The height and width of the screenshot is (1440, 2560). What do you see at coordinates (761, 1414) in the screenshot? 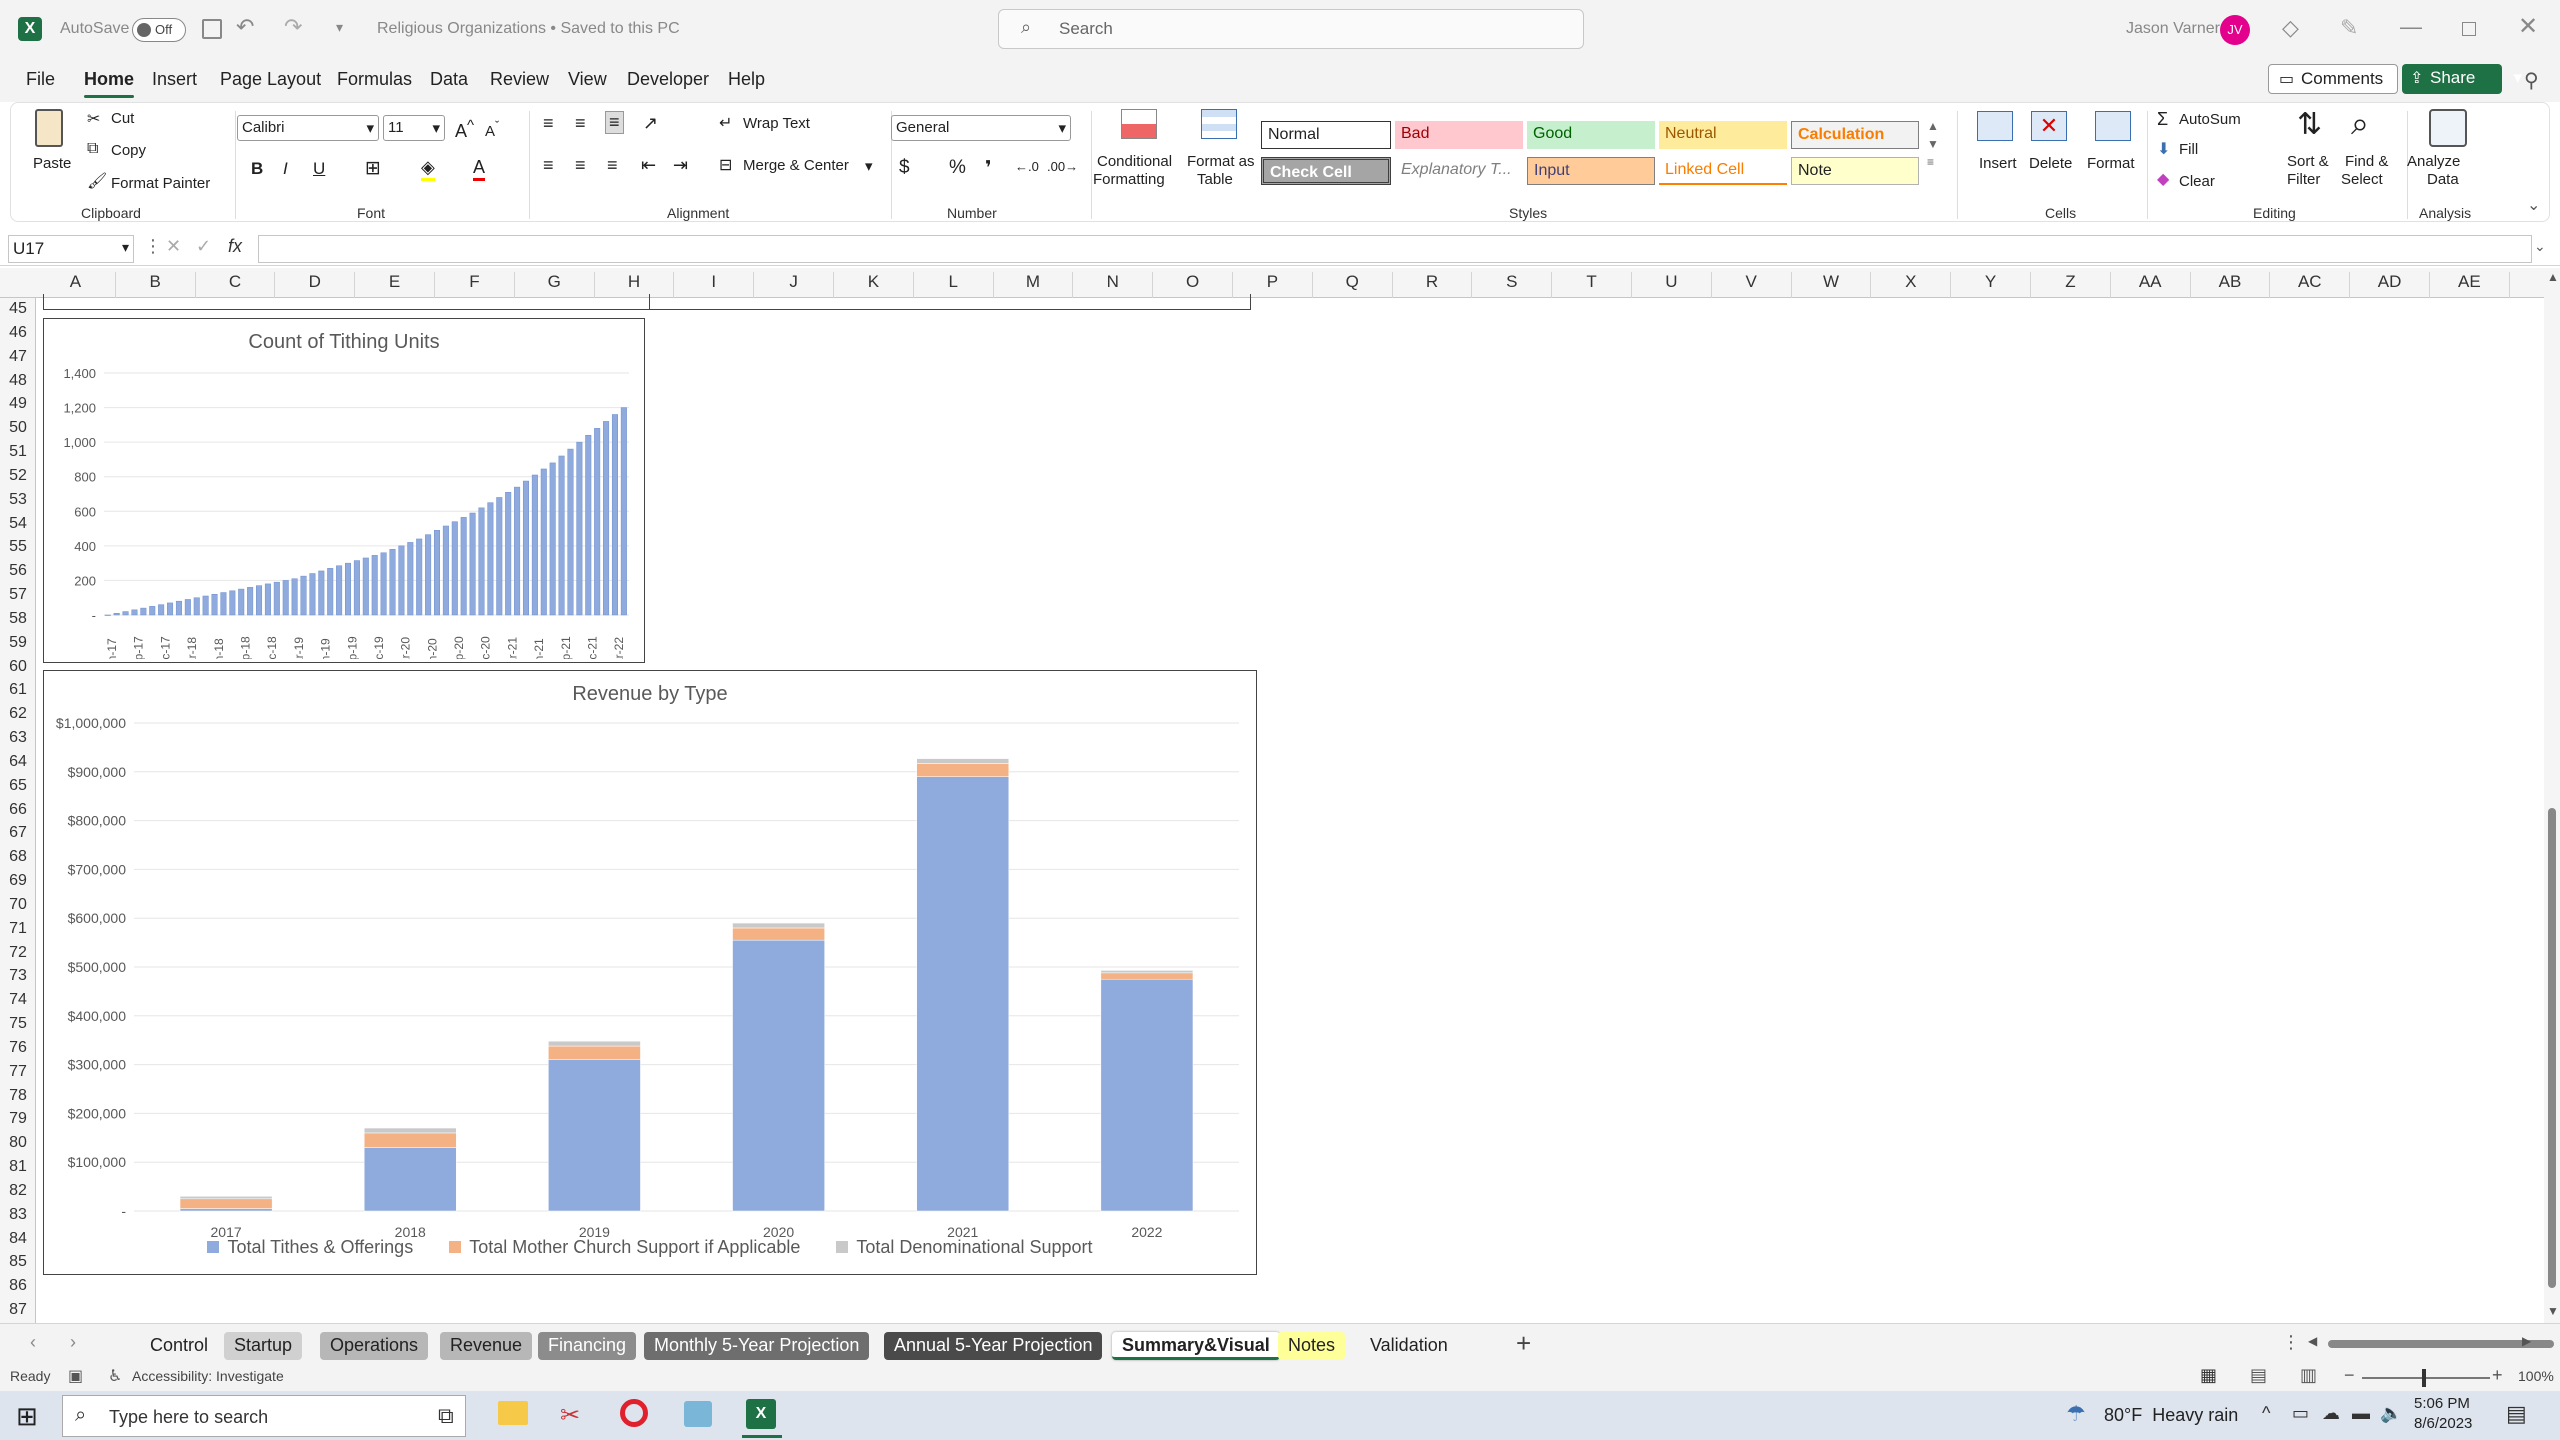
I see `excel-taskbar-icon: X` at bounding box center [761, 1414].